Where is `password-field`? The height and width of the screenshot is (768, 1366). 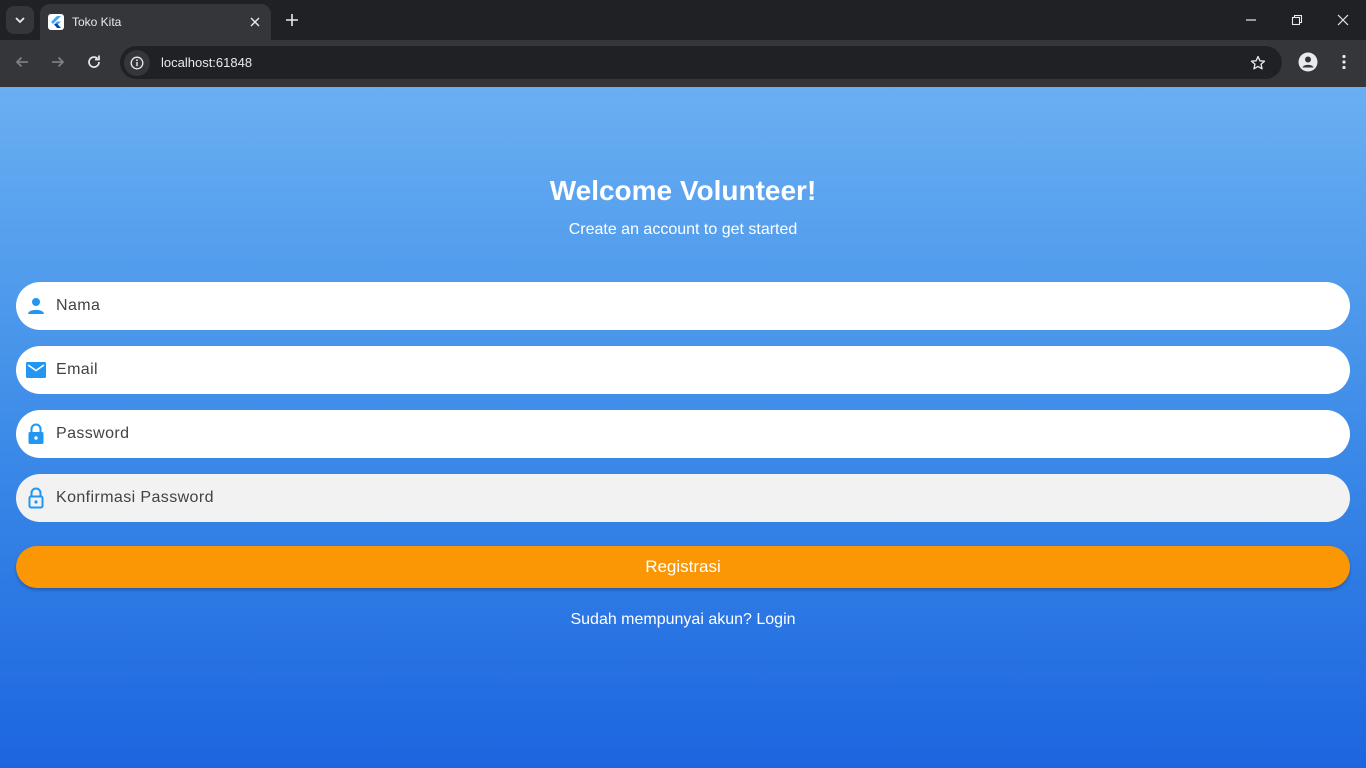
password-field is located at coordinates (683, 434).